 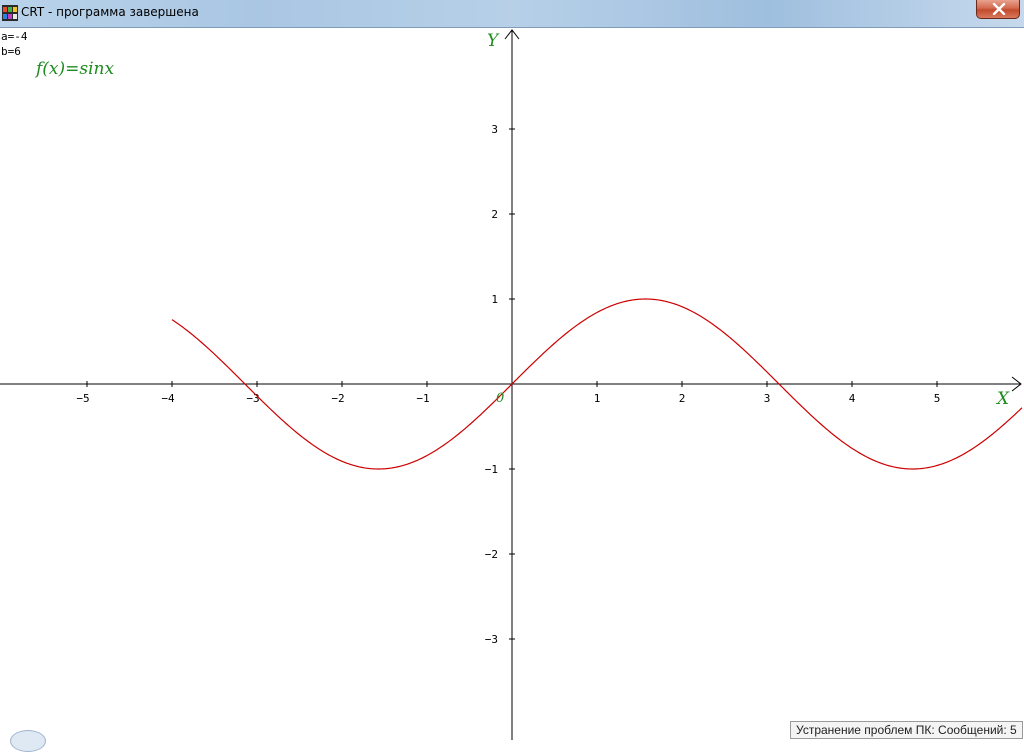 I want to click on x-tick-label: 3, so click(x=767, y=398).